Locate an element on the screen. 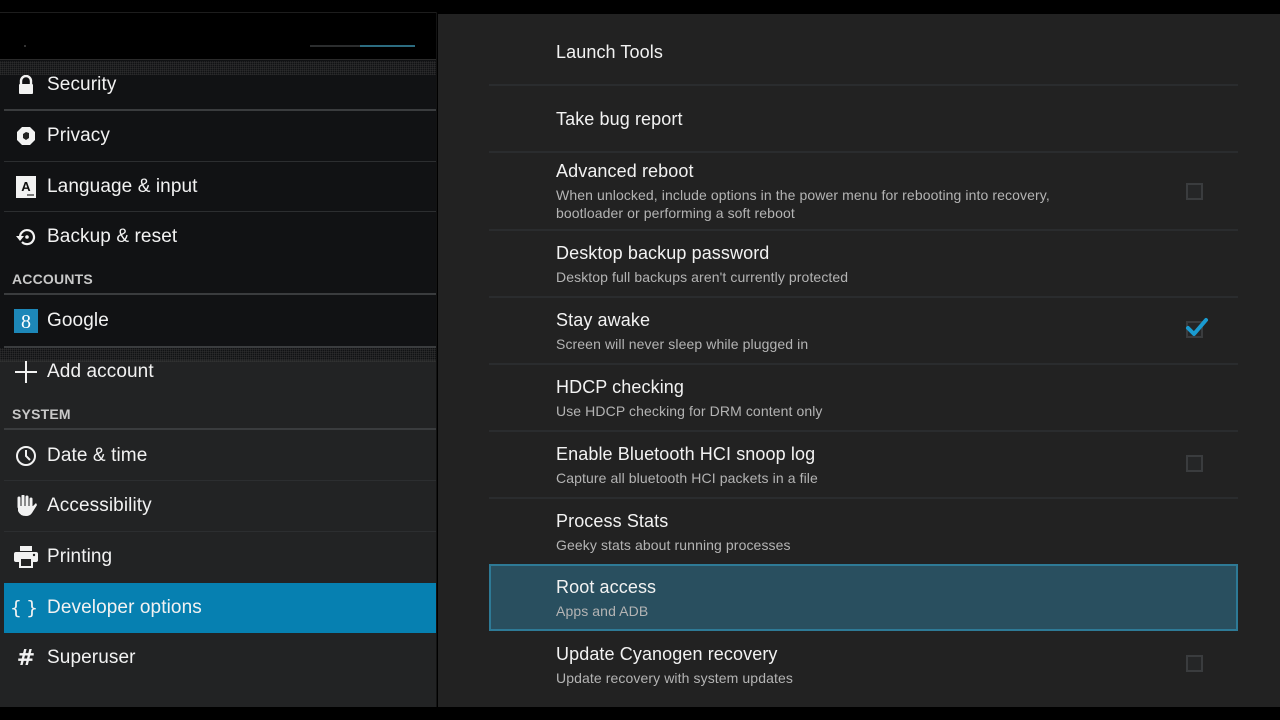 This screenshot has width=1280, height=720. sidebar-item-label: Accessibility is located at coordinates (99, 505).